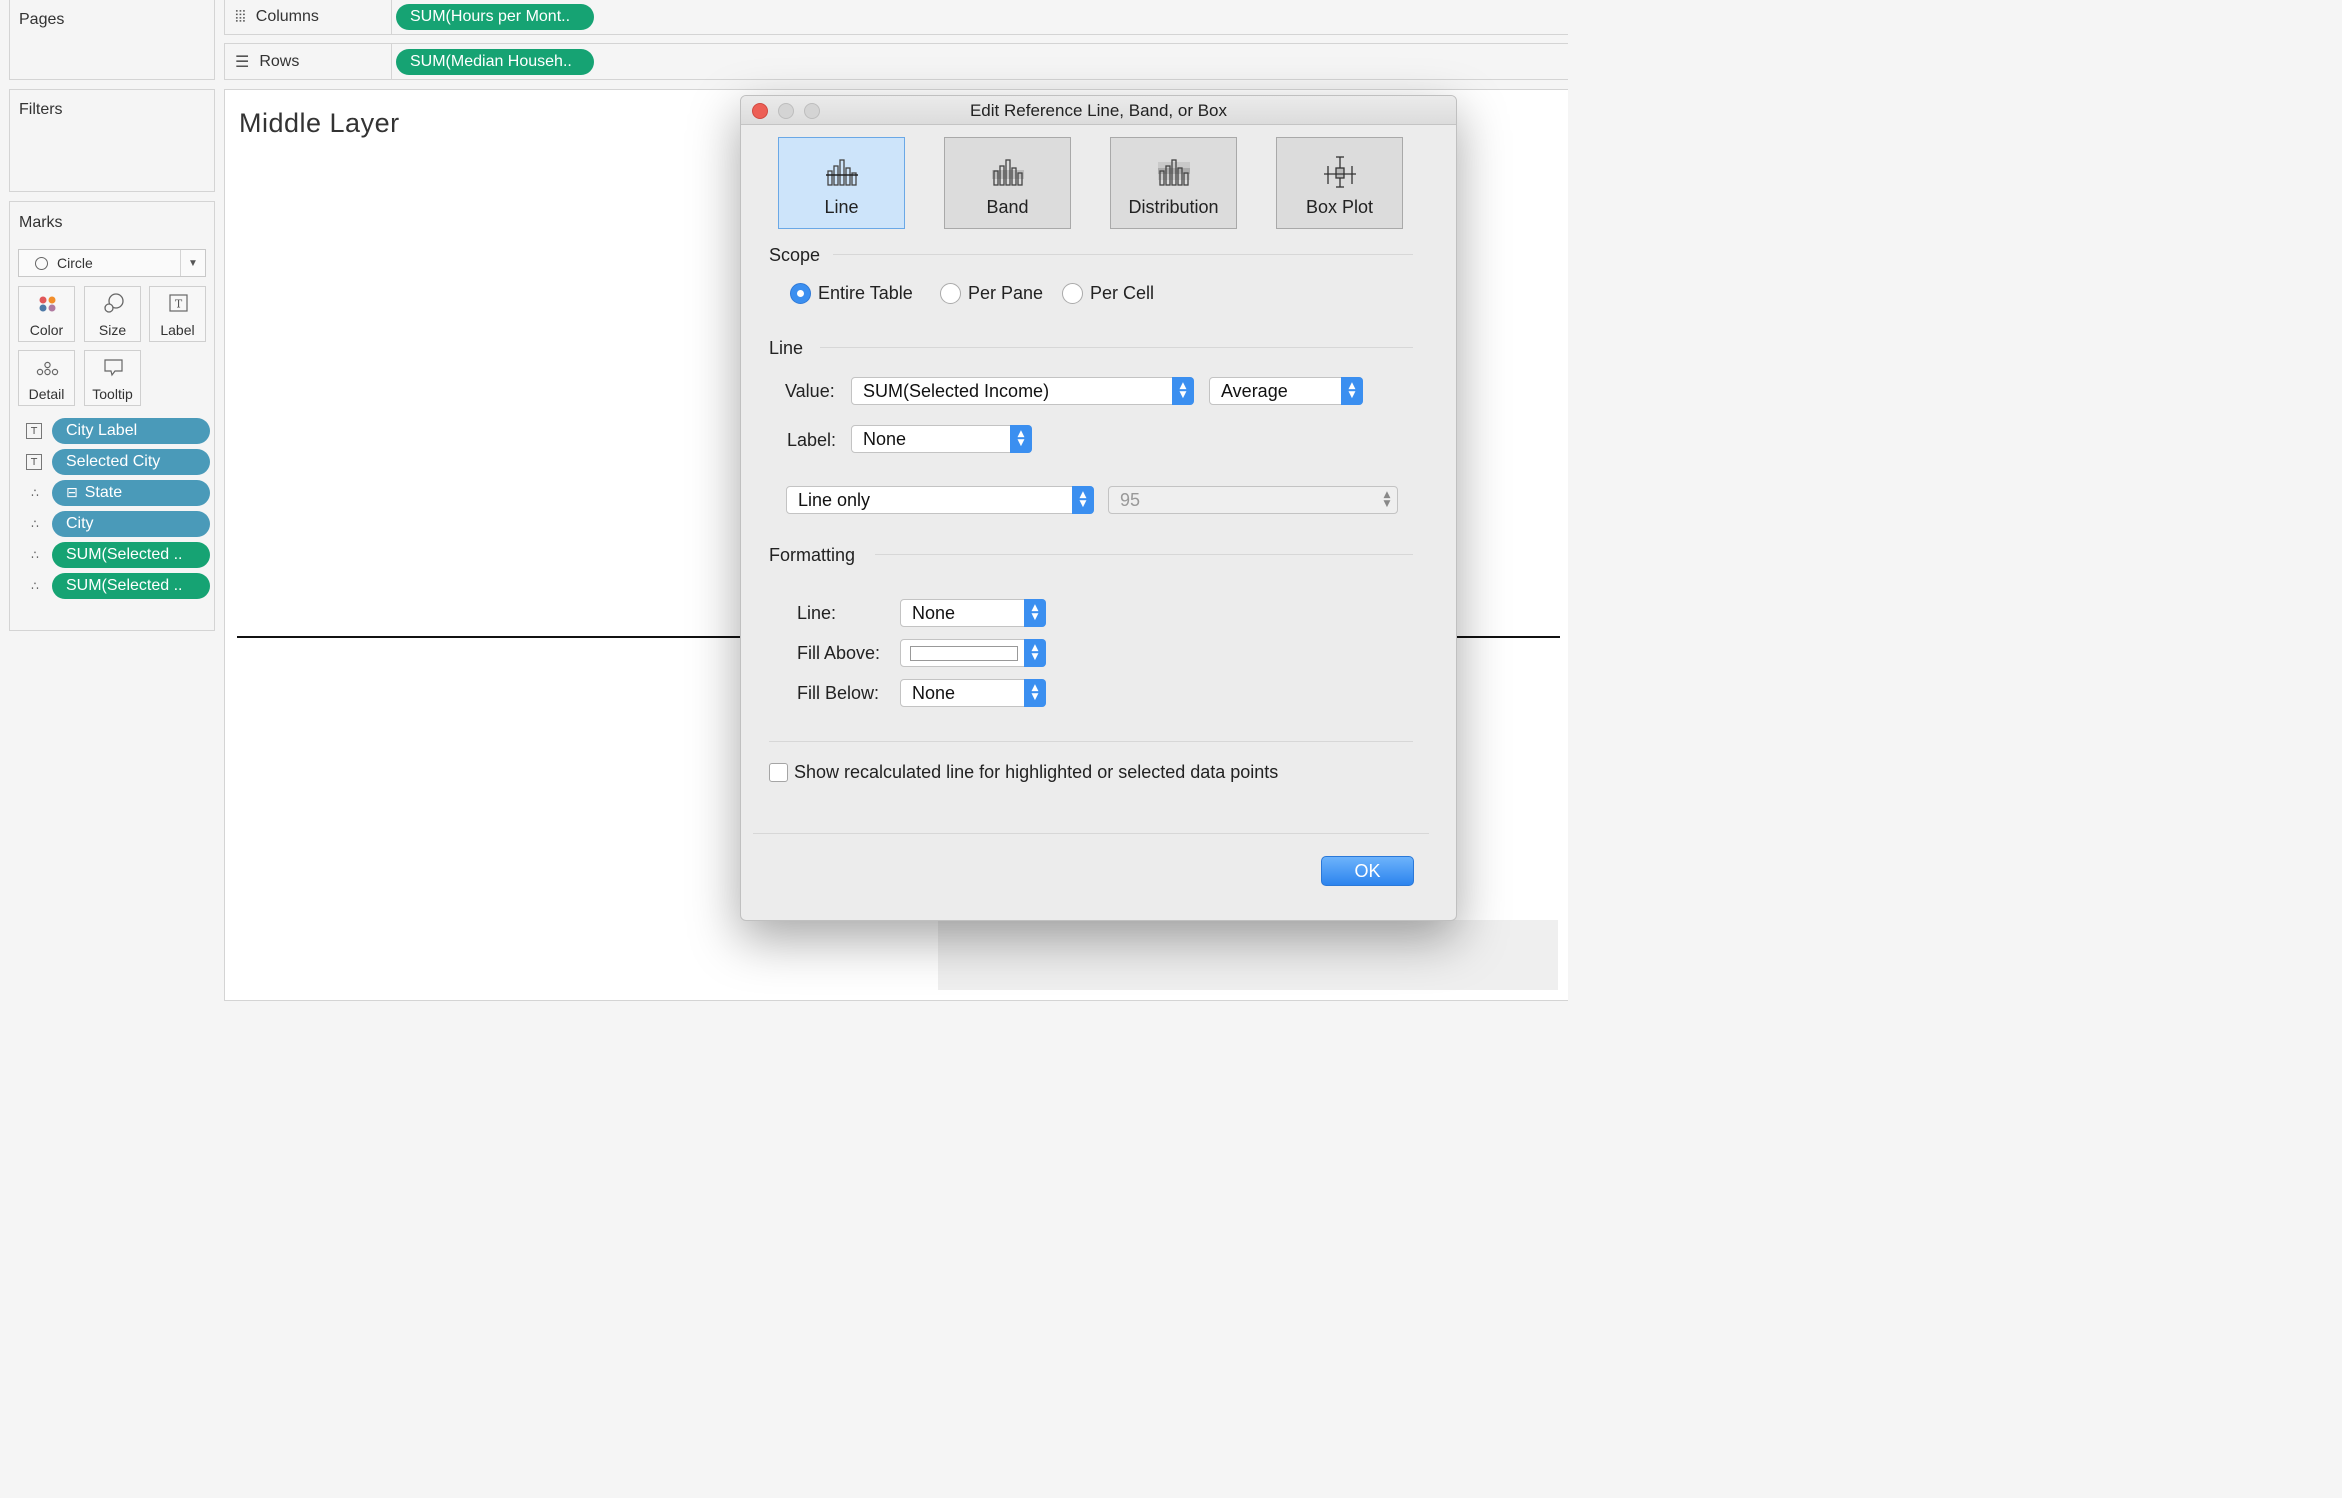 This screenshot has width=2342, height=1498. Describe the element at coordinates (786, 348) in the screenshot. I see `line-heading: Line` at that location.